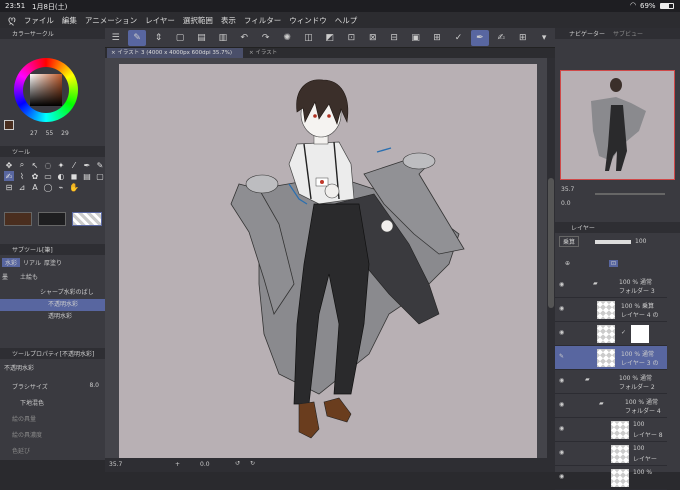 This screenshot has height=490, width=680. Describe the element at coordinates (137, 37) in the screenshot. I see `pen-mode-icon: ✎` at that location.